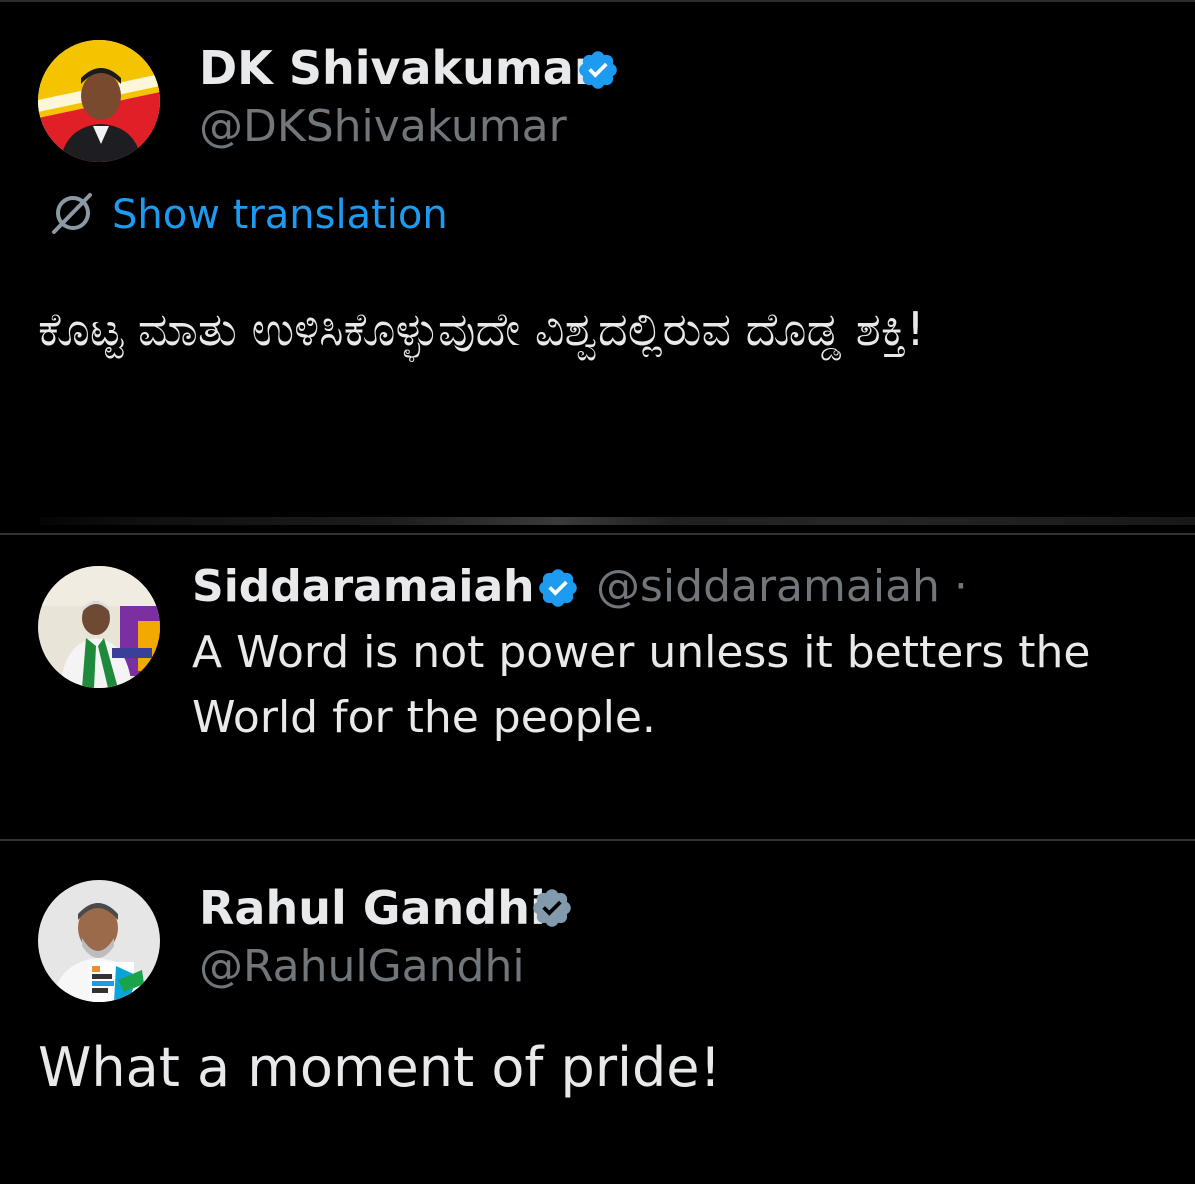 This screenshot has height=1184, width=1195. What do you see at coordinates (380, 1067) in the screenshot?
I see `tweet-text: What a moment of pride!` at bounding box center [380, 1067].